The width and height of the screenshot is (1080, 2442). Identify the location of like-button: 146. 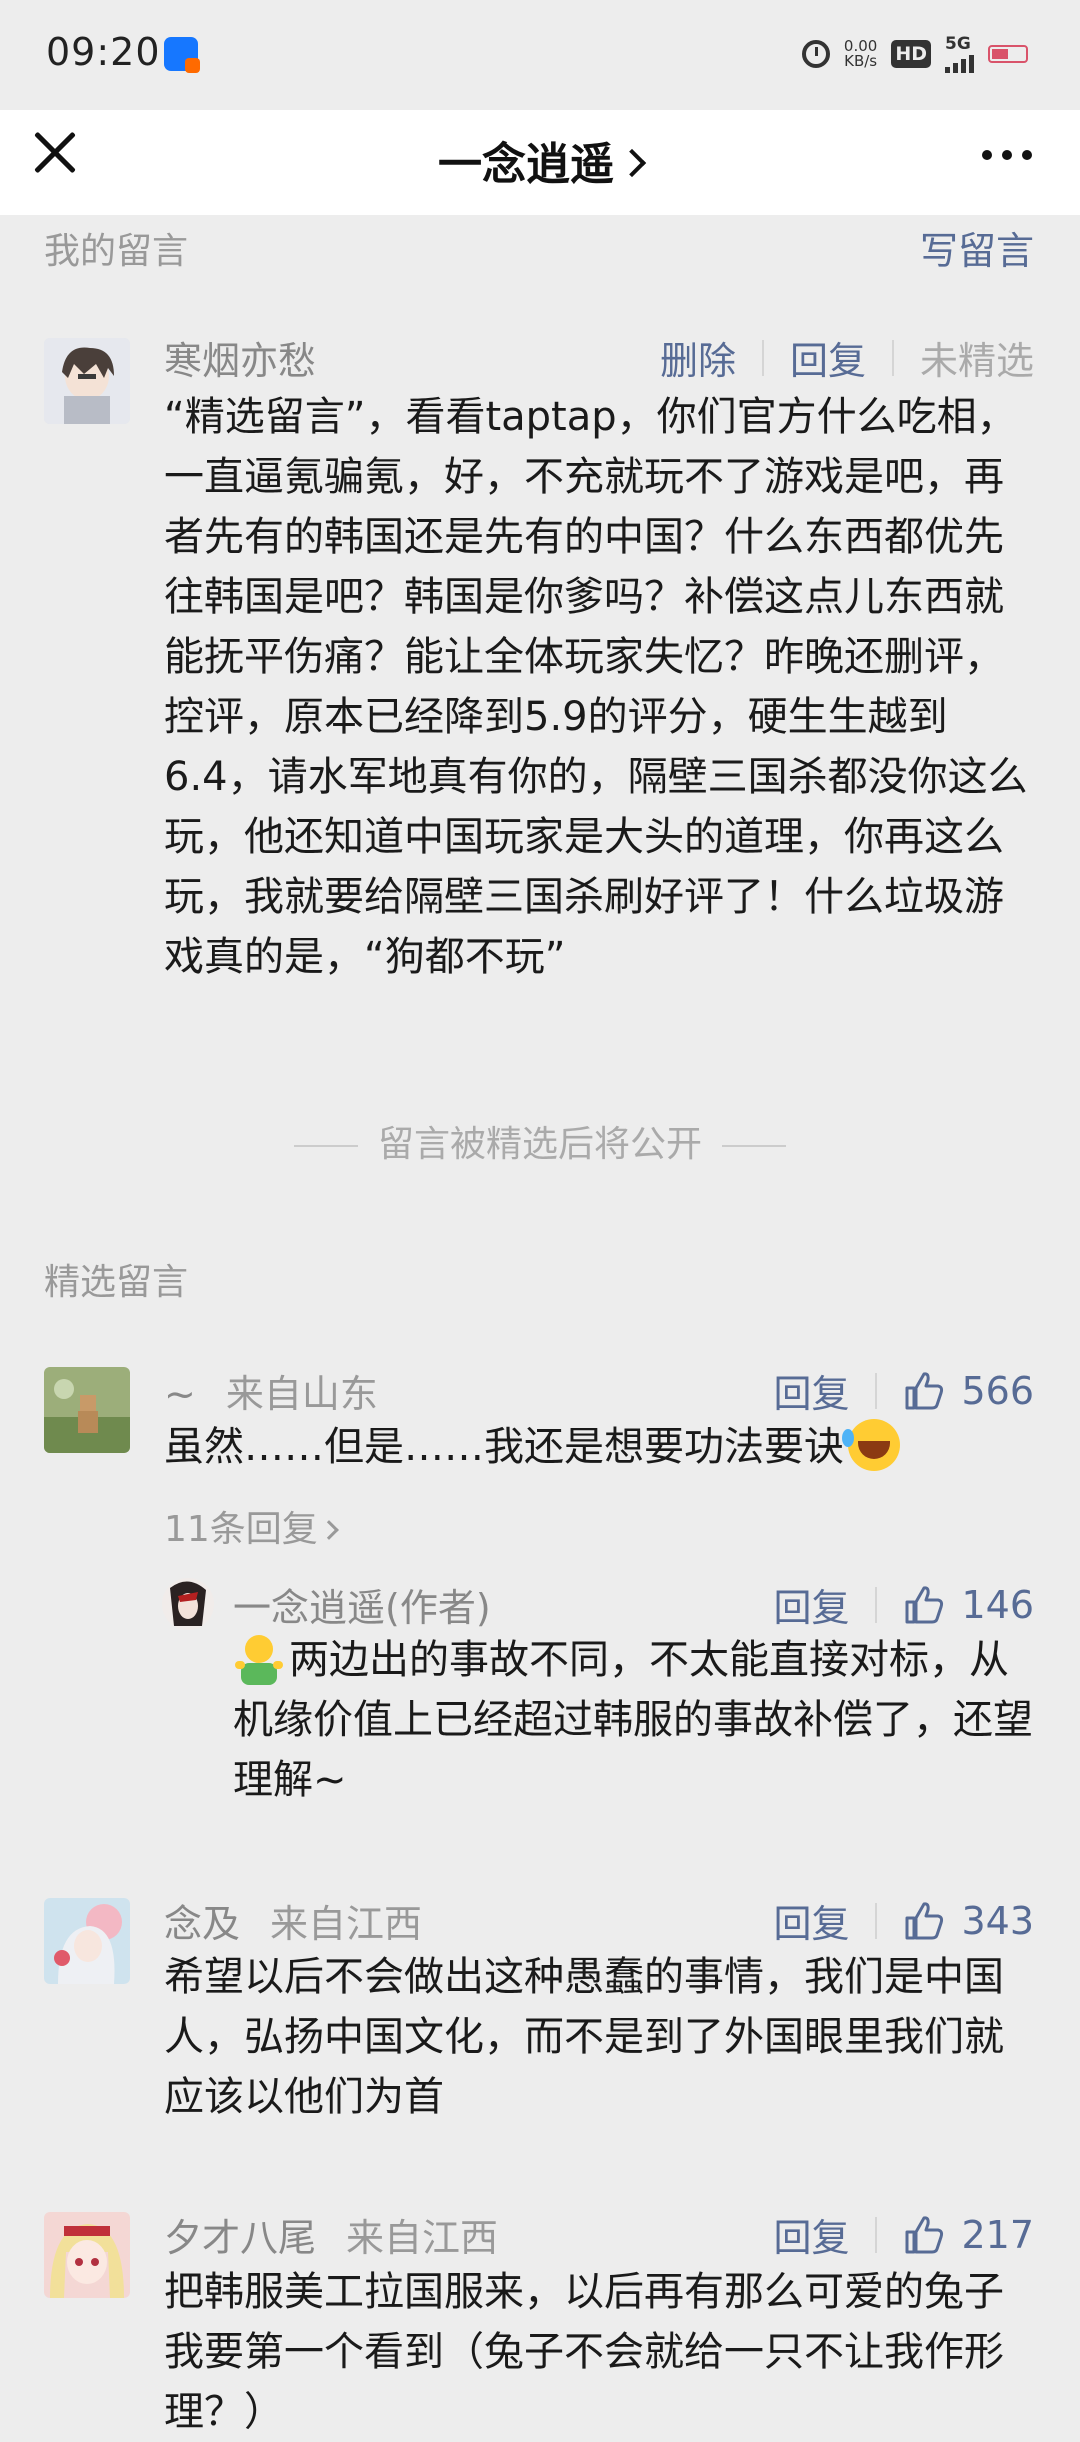
(968, 1605).